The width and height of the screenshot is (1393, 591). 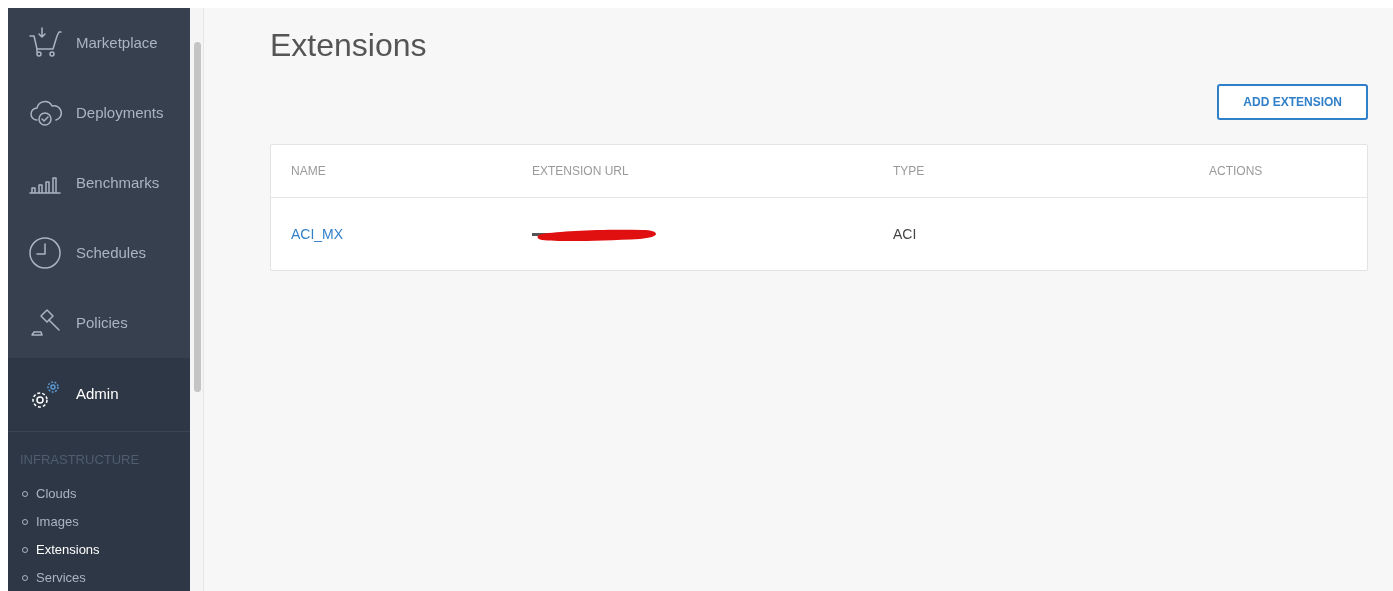 I want to click on column-header: EXTENSION URL, so click(x=580, y=171).